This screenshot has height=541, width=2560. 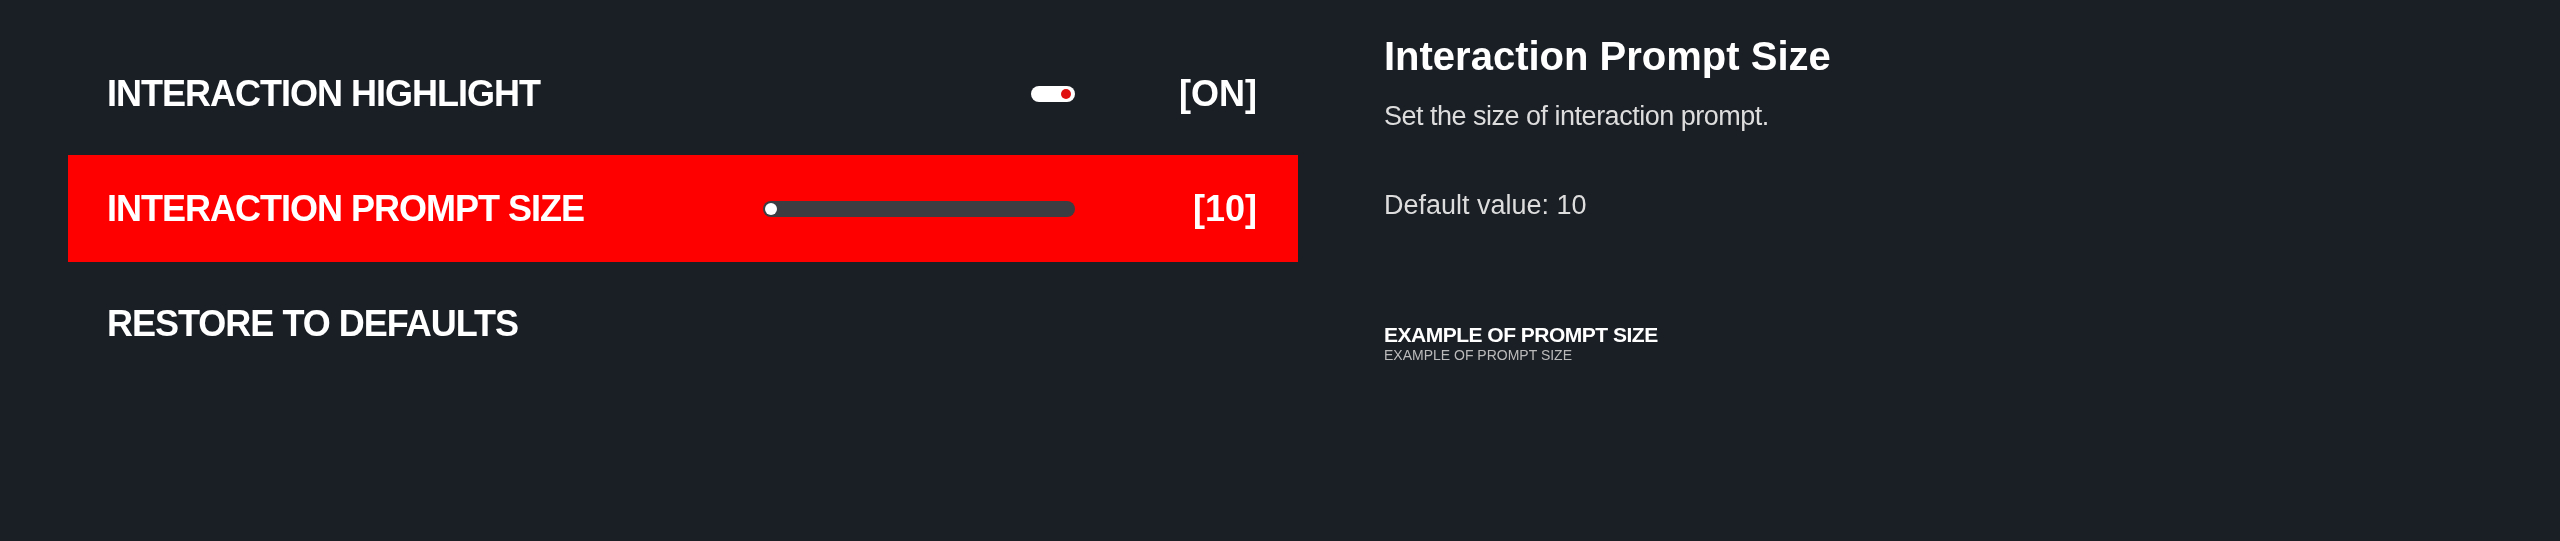 I want to click on detail-description: Set the size of interaction prompt., so click(x=1577, y=116).